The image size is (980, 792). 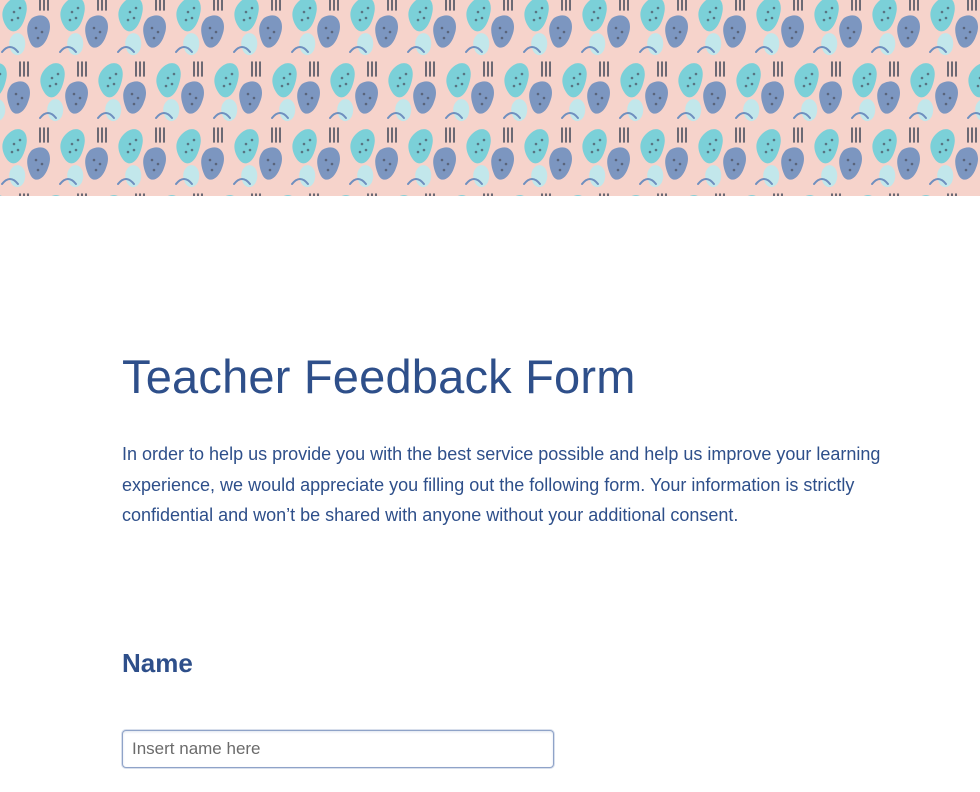 What do you see at coordinates (338, 749) in the screenshot?
I see `name-input` at bounding box center [338, 749].